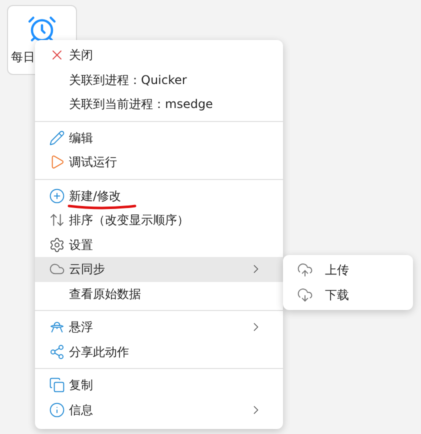 This screenshot has height=434, width=421. I want to click on action-label: 每日, so click(23, 57).